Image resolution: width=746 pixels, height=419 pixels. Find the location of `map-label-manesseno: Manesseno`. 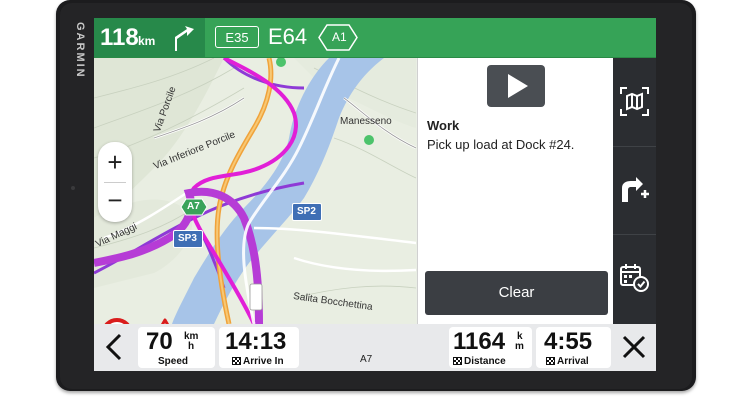

map-label-manesseno: Manesseno is located at coordinates (366, 121).